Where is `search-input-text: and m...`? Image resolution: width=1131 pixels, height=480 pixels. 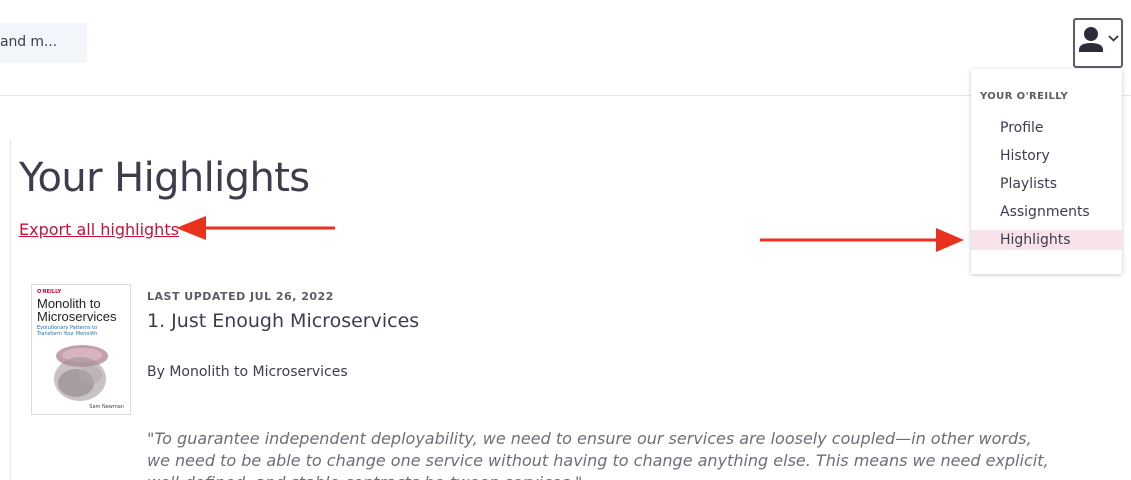 search-input-text: and m... is located at coordinates (28, 42).